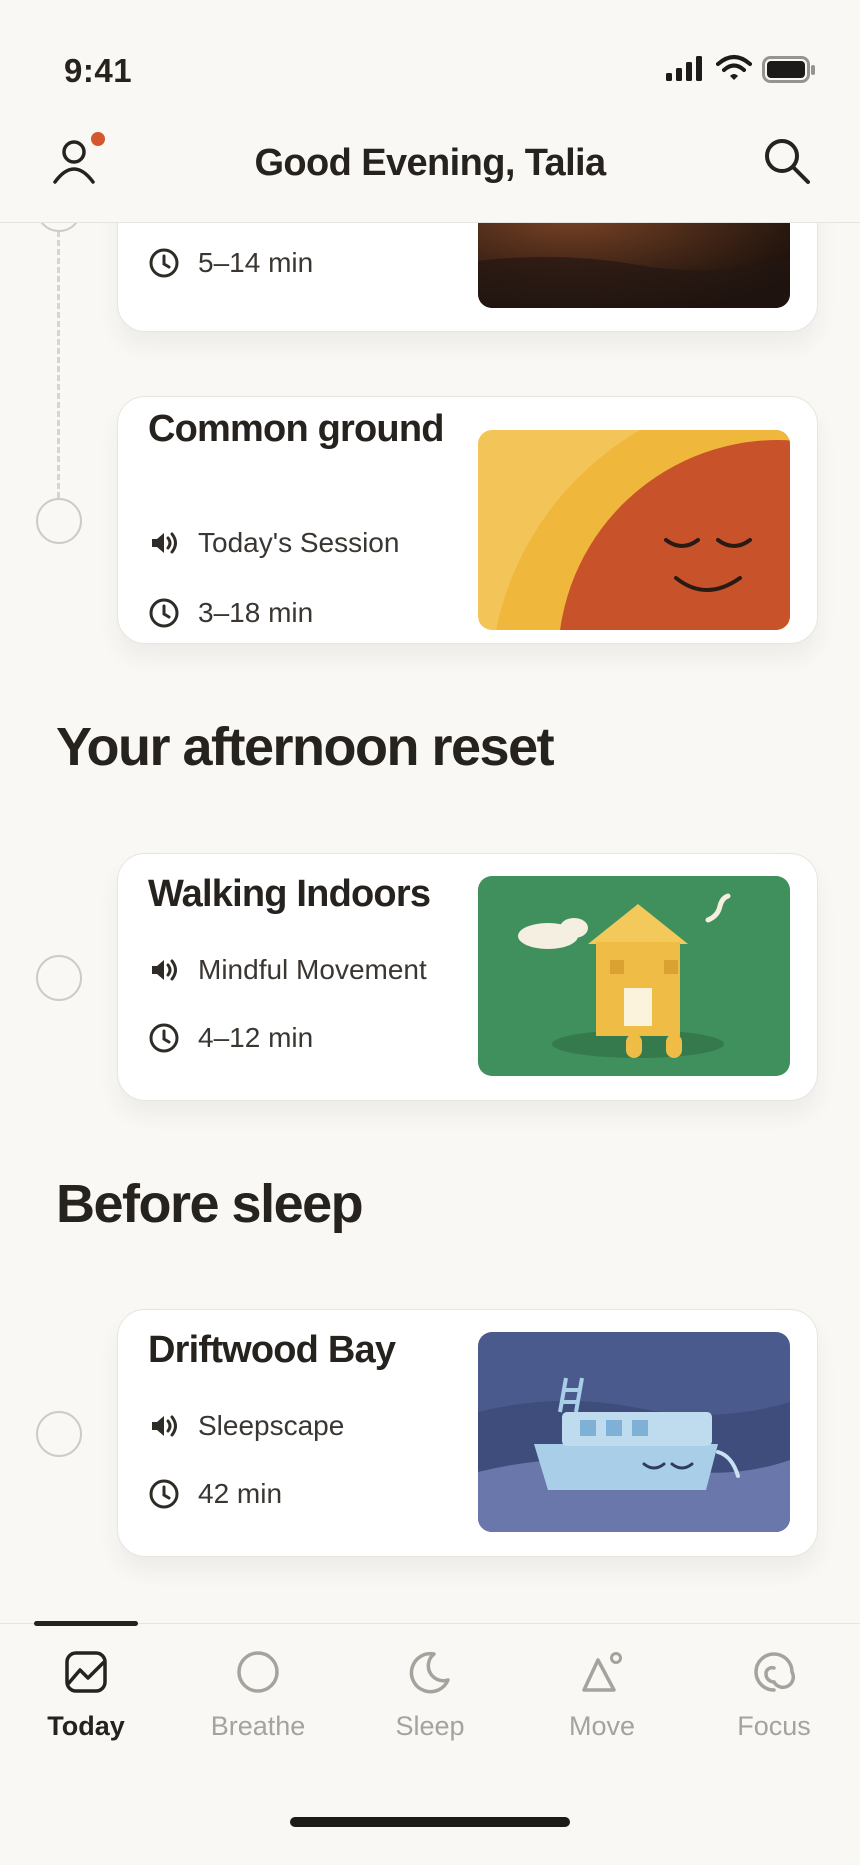 This screenshot has height=1865, width=860. Describe the element at coordinates (634, 1432) in the screenshot. I see `boat-illustration` at that location.